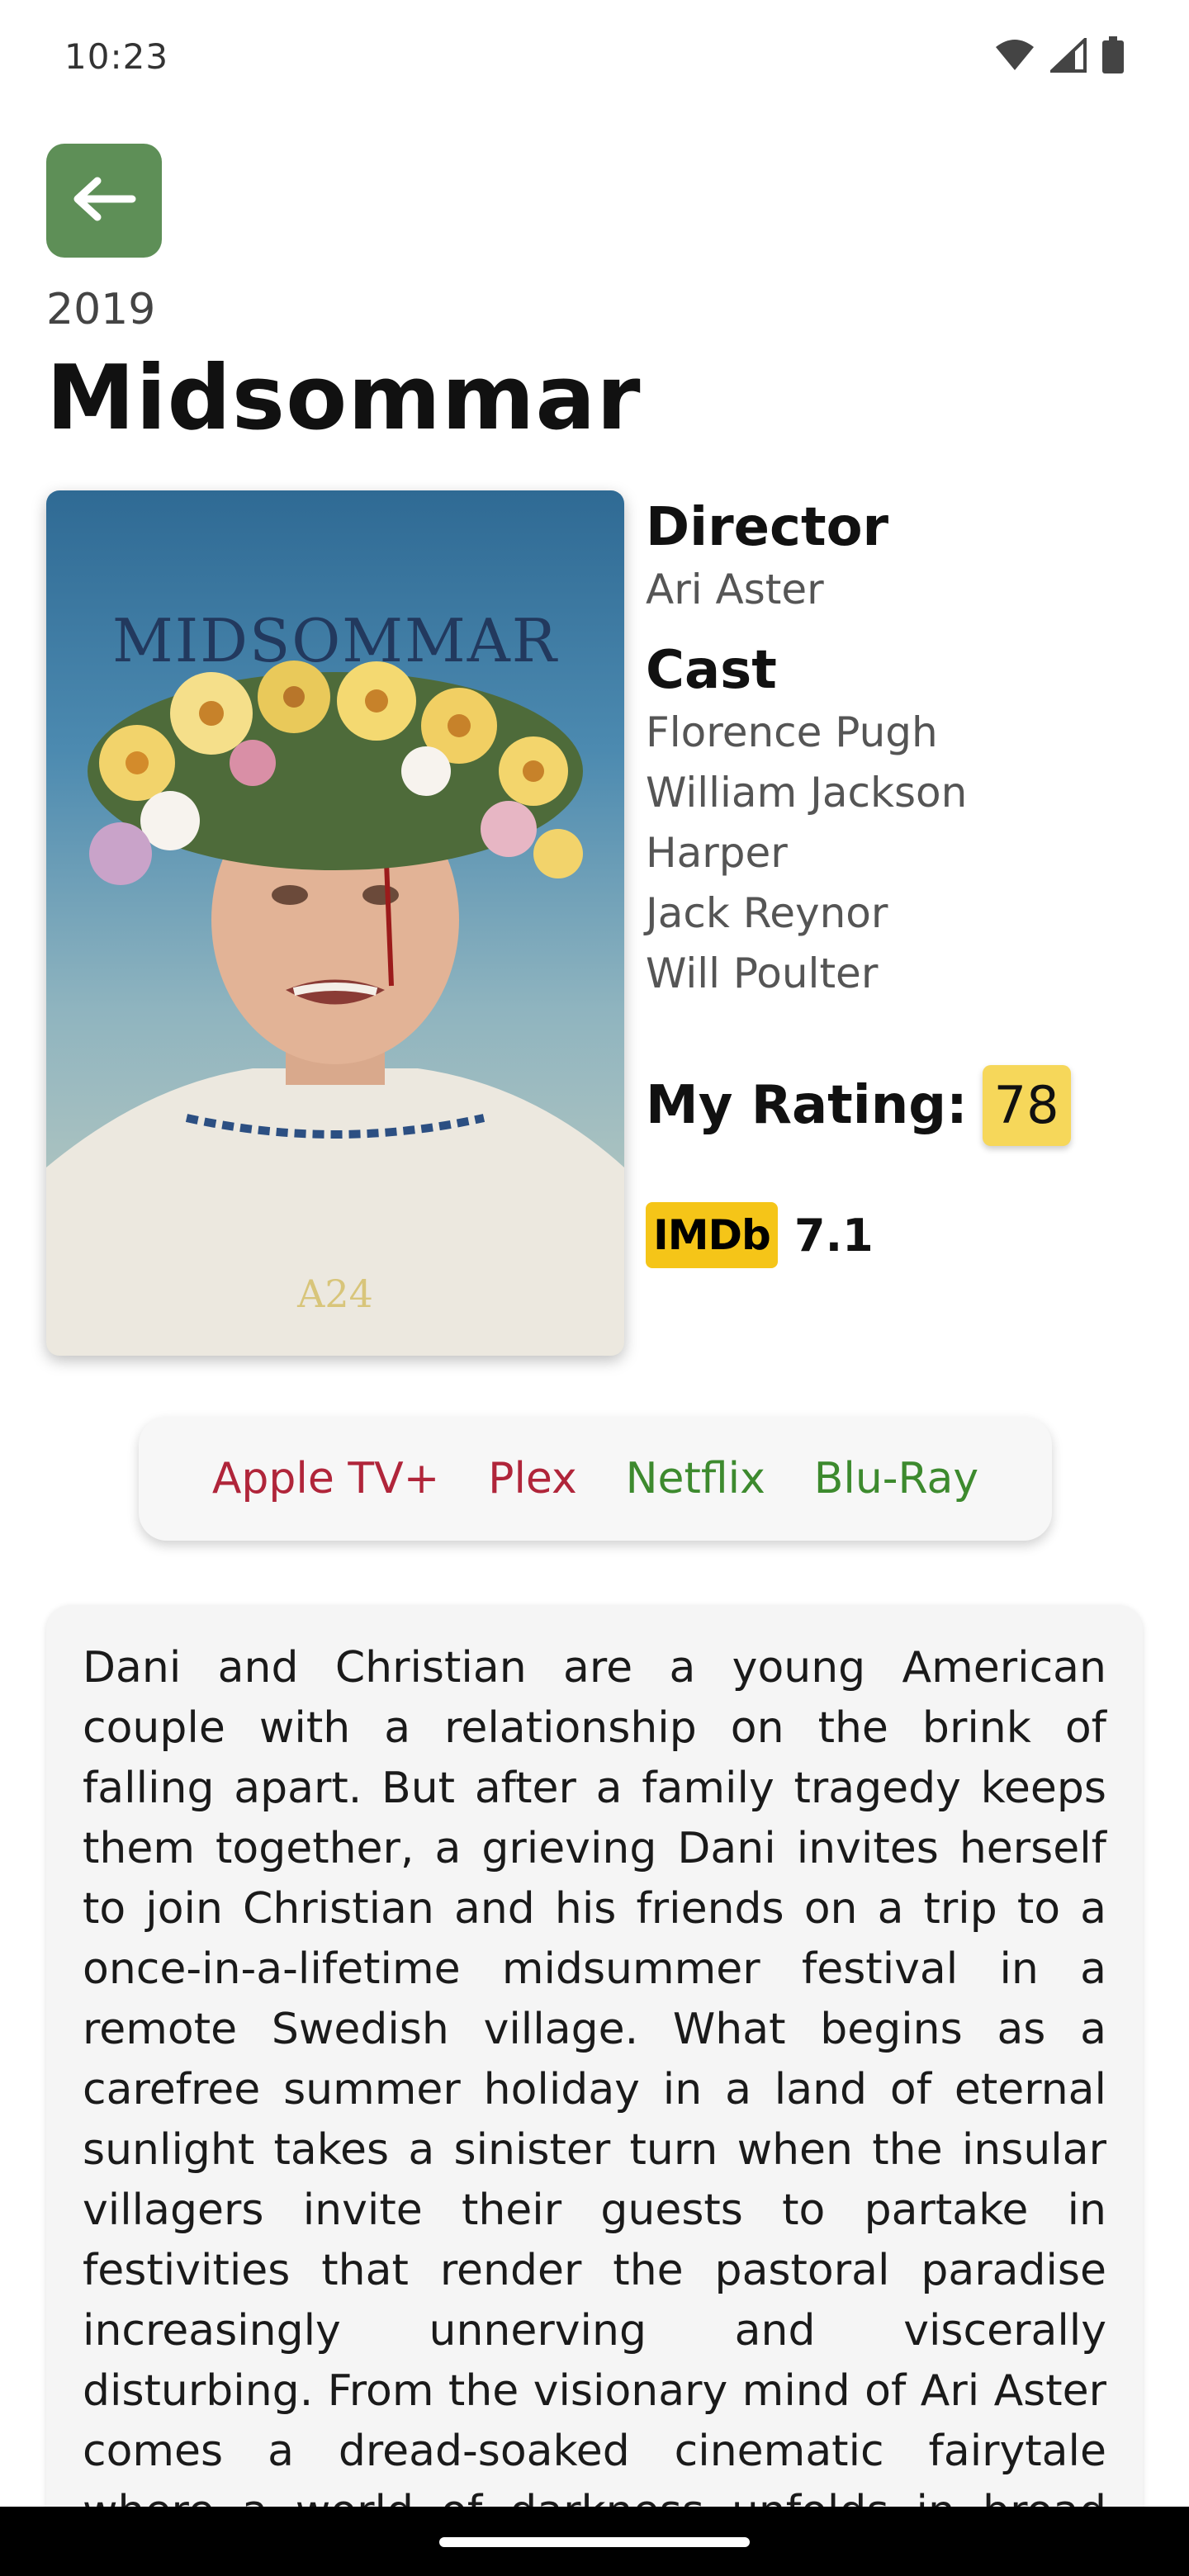 This screenshot has height=2576, width=1189. I want to click on wifi-icon, so click(1014, 55).